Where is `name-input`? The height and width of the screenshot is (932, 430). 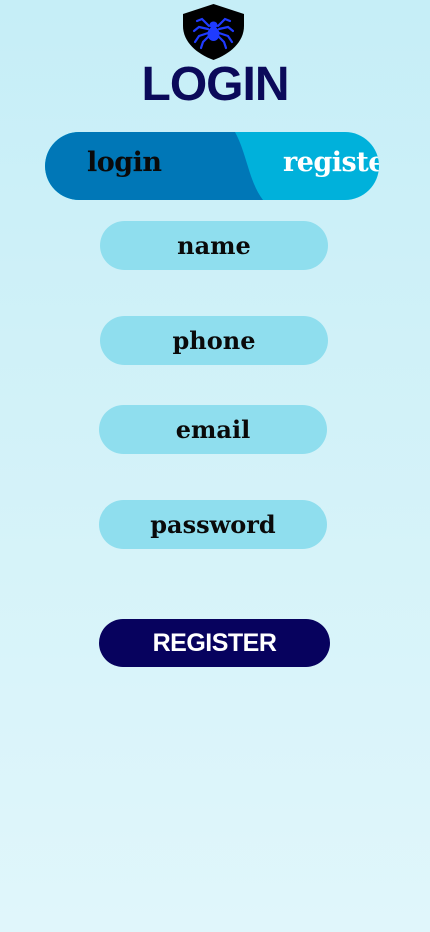
name-input is located at coordinates (214, 245).